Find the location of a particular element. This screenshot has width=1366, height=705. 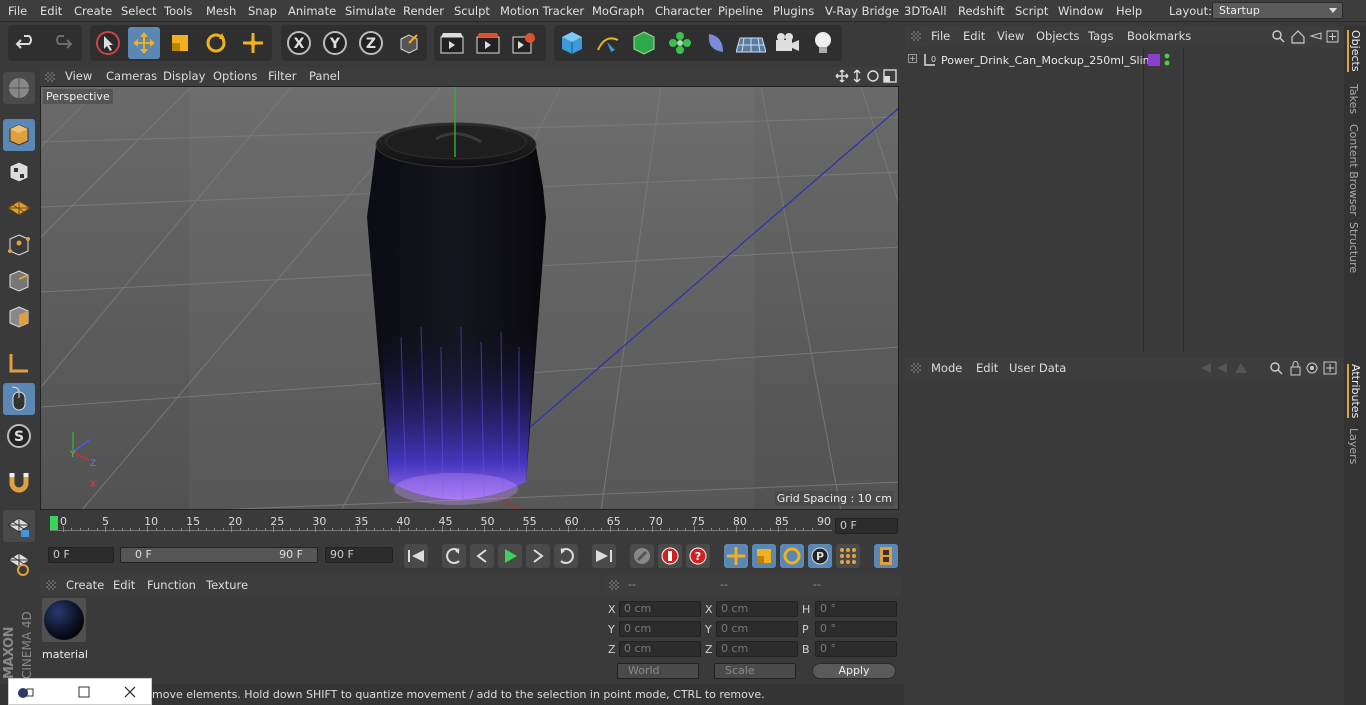

autokeying-button is located at coordinates (670, 556).